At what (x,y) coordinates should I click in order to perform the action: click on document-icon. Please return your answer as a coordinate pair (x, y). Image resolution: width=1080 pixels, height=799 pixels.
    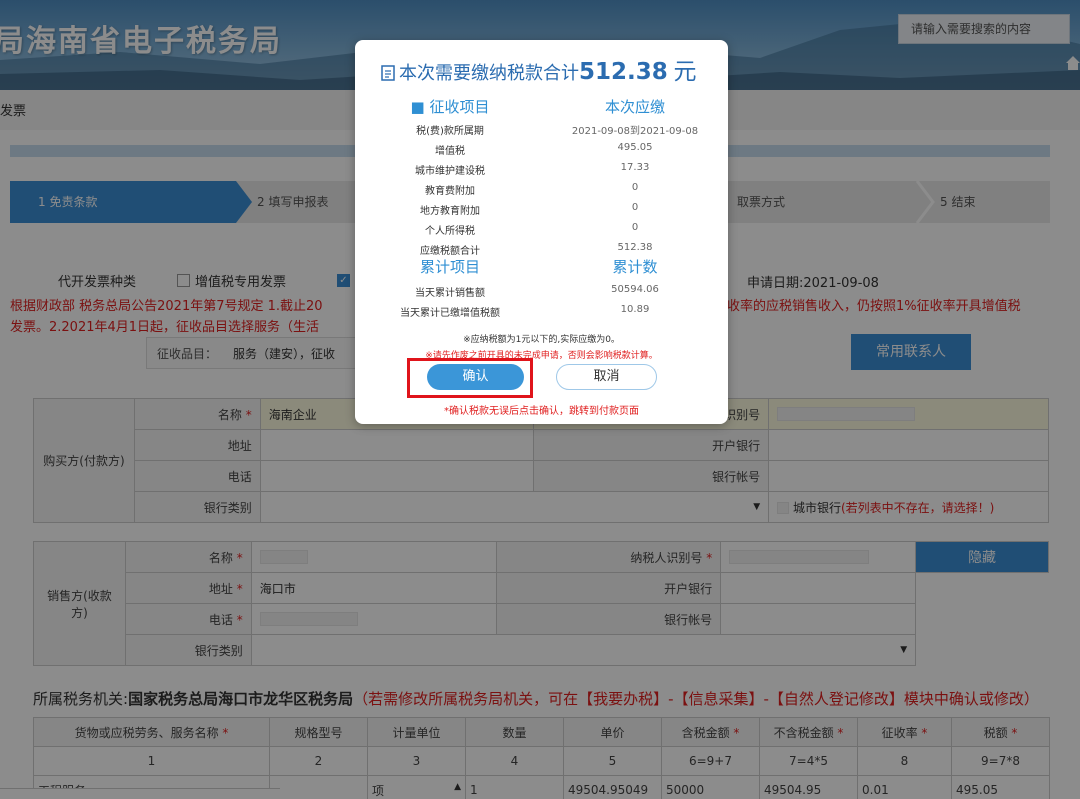
    Looking at the image, I should click on (388, 73).